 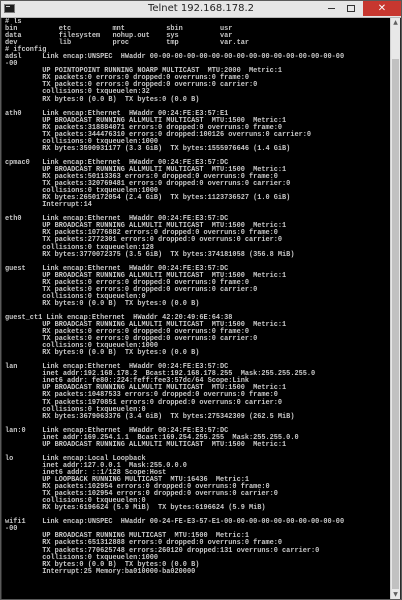 I want to click on vertical-scrollbar: ▲ ▼, so click(x=395, y=308).